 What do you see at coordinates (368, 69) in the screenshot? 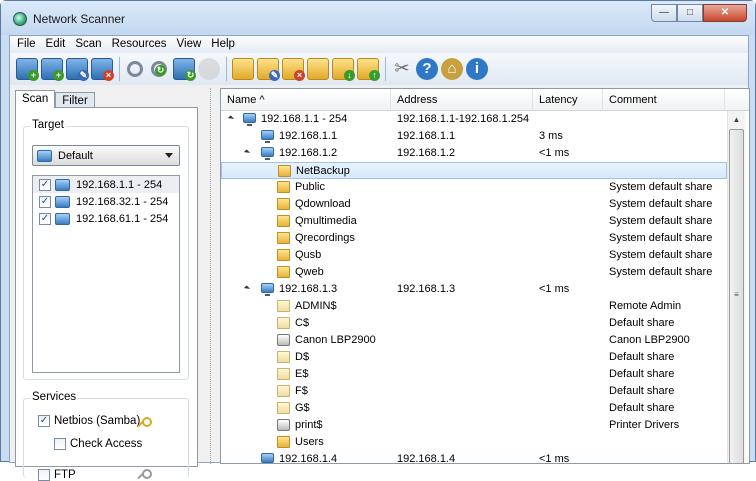
I see `export-icon: ↑` at bounding box center [368, 69].